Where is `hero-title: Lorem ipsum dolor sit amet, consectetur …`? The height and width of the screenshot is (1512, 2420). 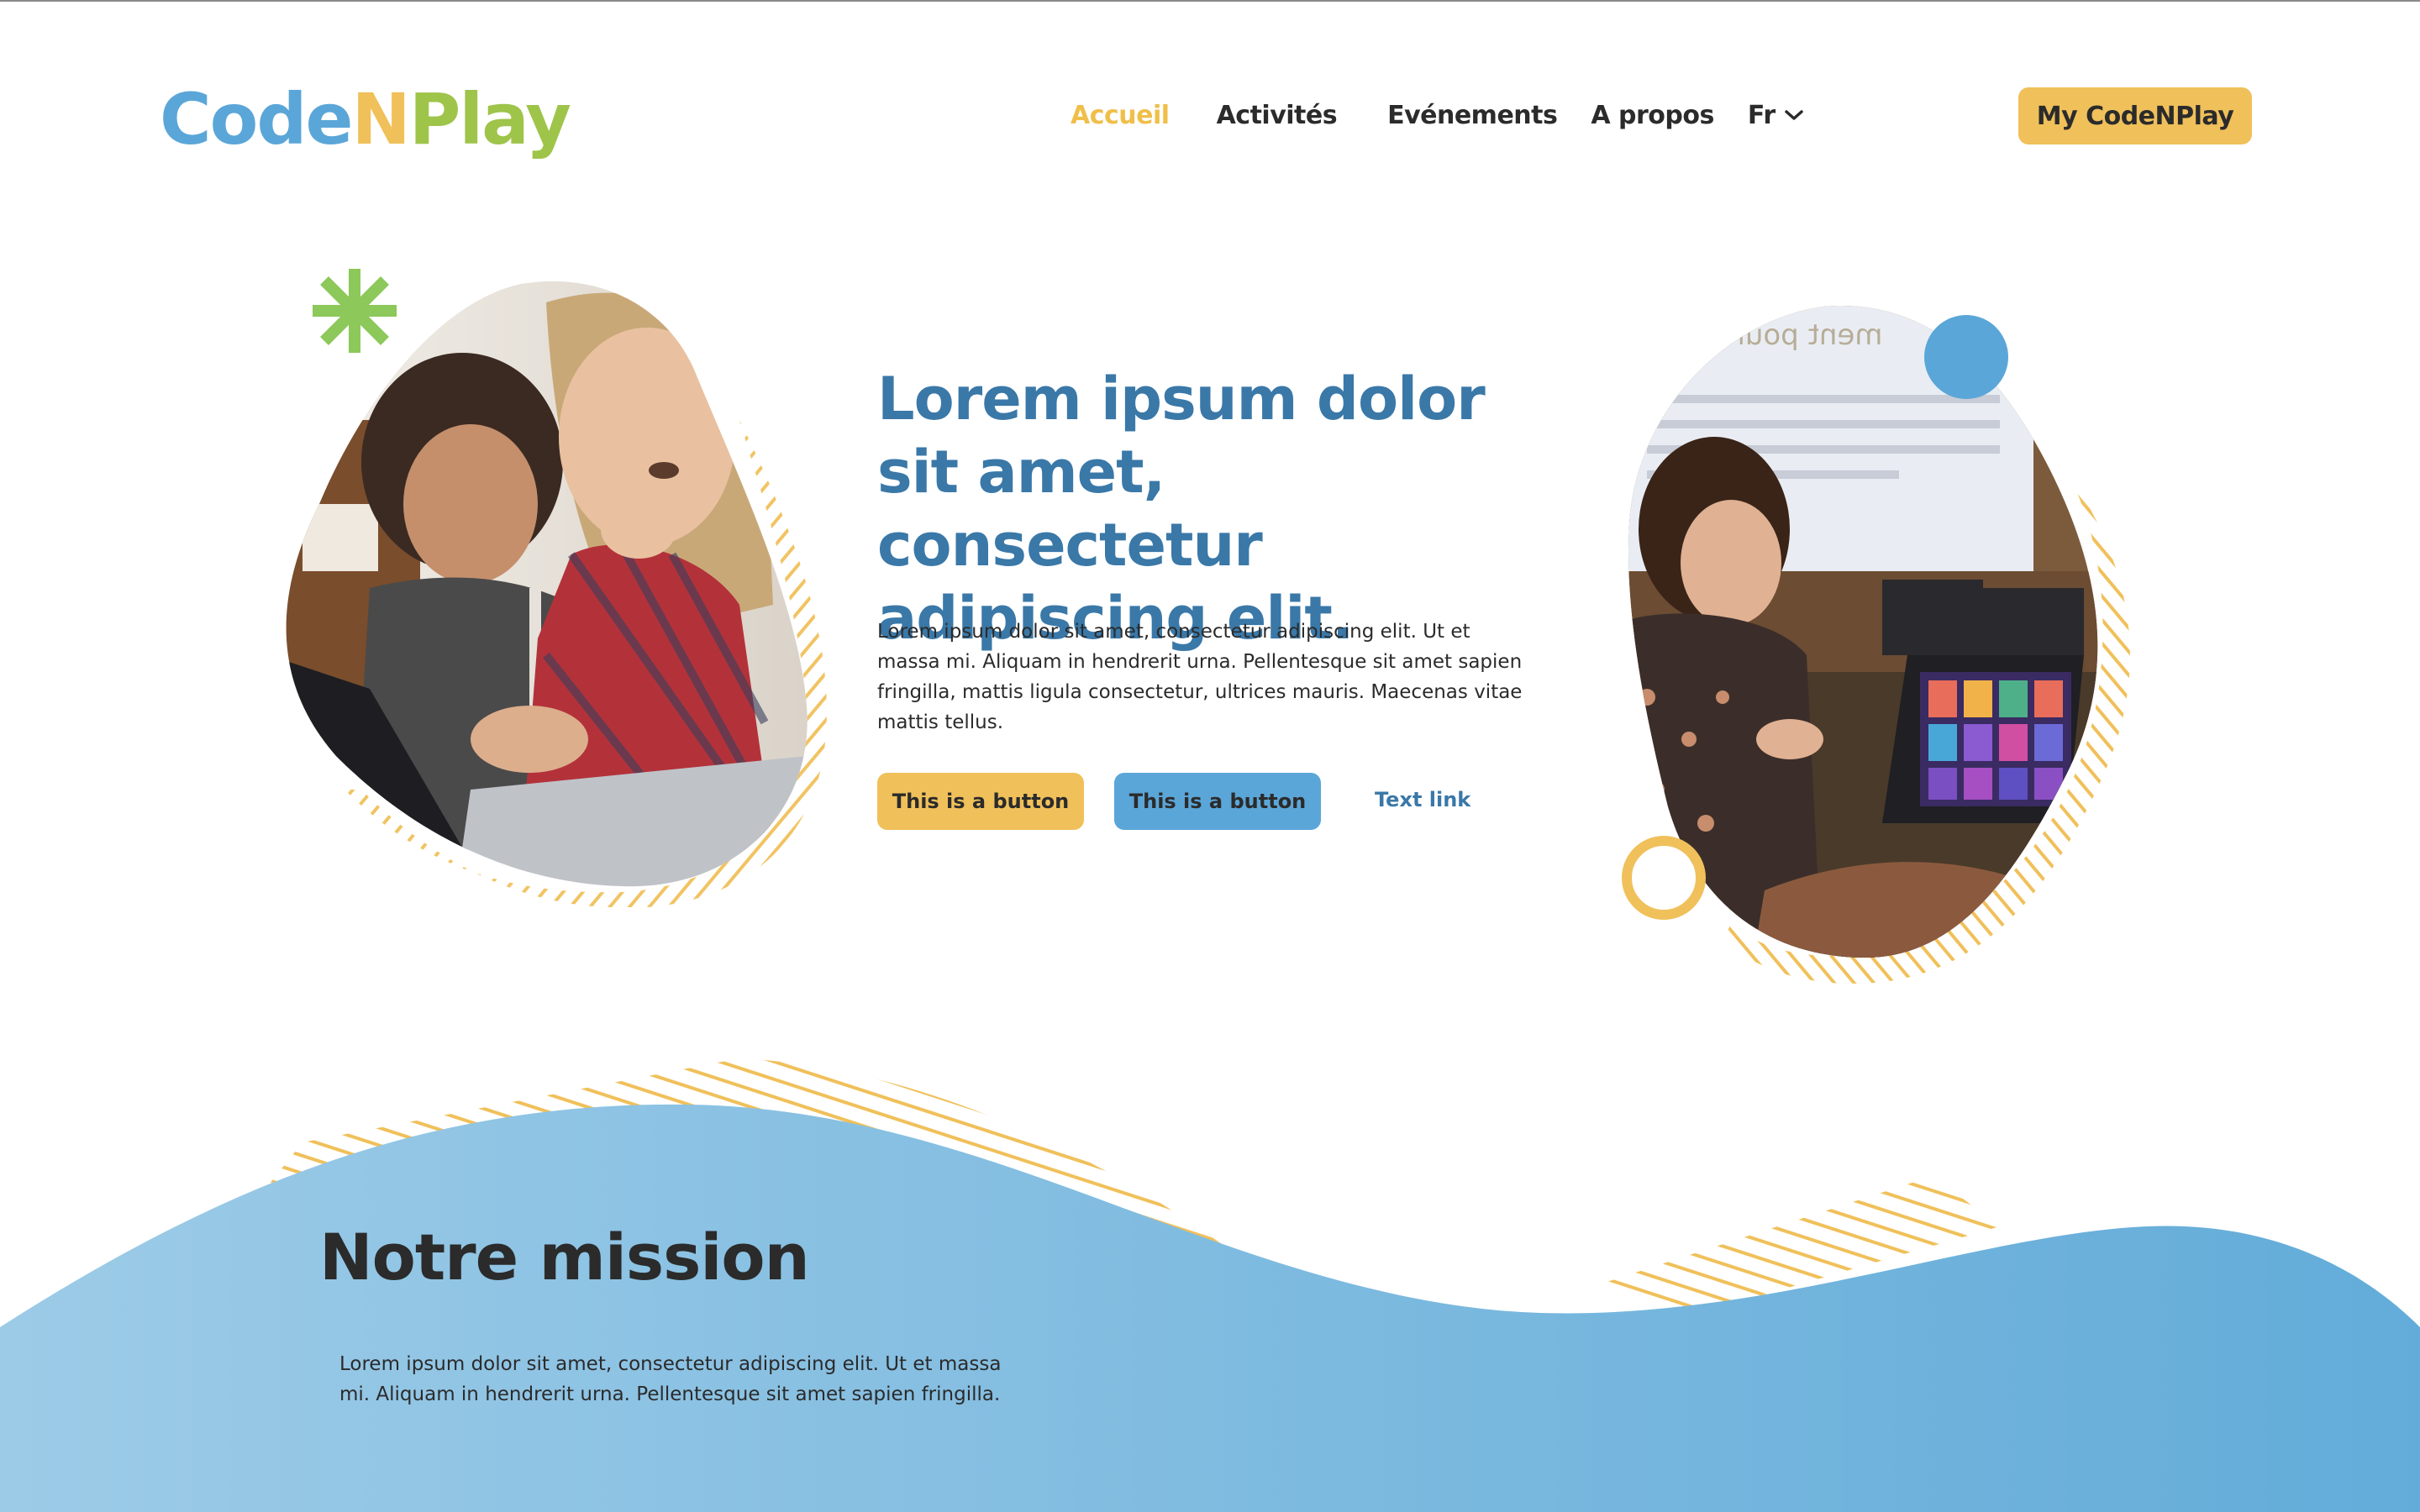
hero-title: Lorem ipsum dolor sit amet, consectetur … is located at coordinates (1181, 509).